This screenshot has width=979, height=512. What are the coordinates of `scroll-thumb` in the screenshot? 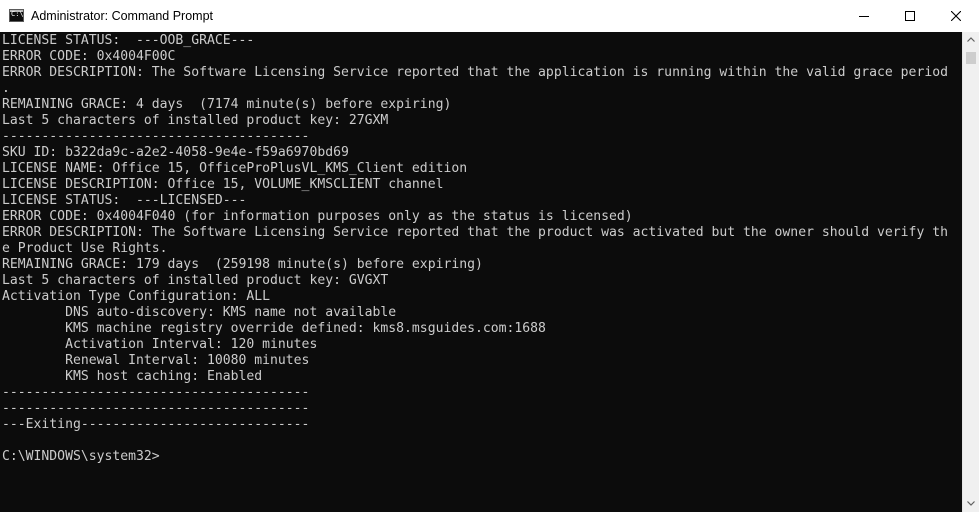 It's located at (971, 58).